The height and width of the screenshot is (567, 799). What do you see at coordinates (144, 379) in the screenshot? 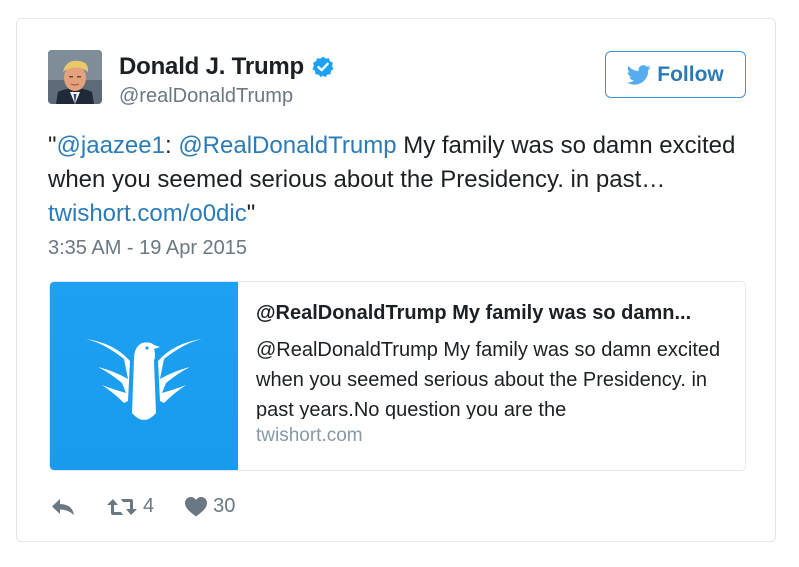
I see `twishort-eagle-logo-icon` at bounding box center [144, 379].